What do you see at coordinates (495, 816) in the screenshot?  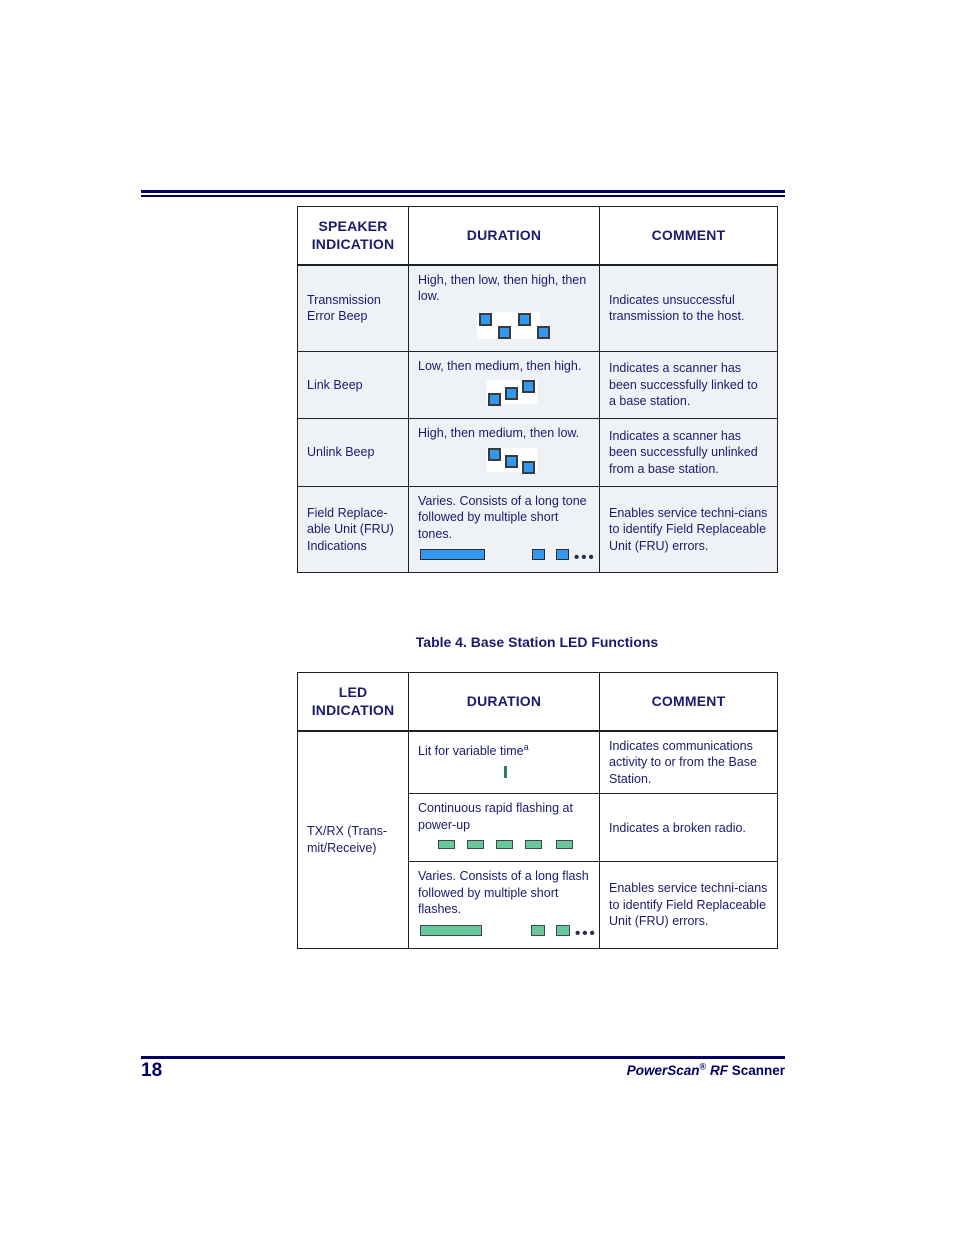 I see `duration-text: Continuous rapid flashing at power-up` at bounding box center [495, 816].